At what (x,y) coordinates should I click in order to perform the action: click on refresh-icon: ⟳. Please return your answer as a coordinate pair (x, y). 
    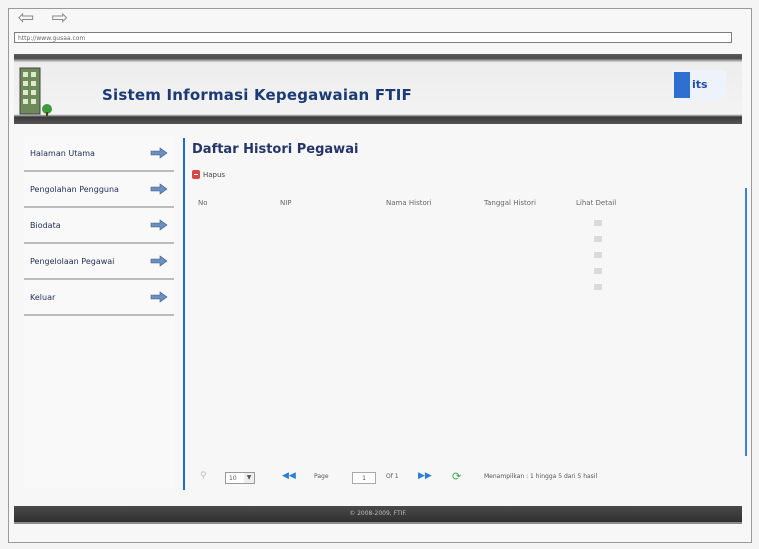
    Looking at the image, I should click on (456, 476).